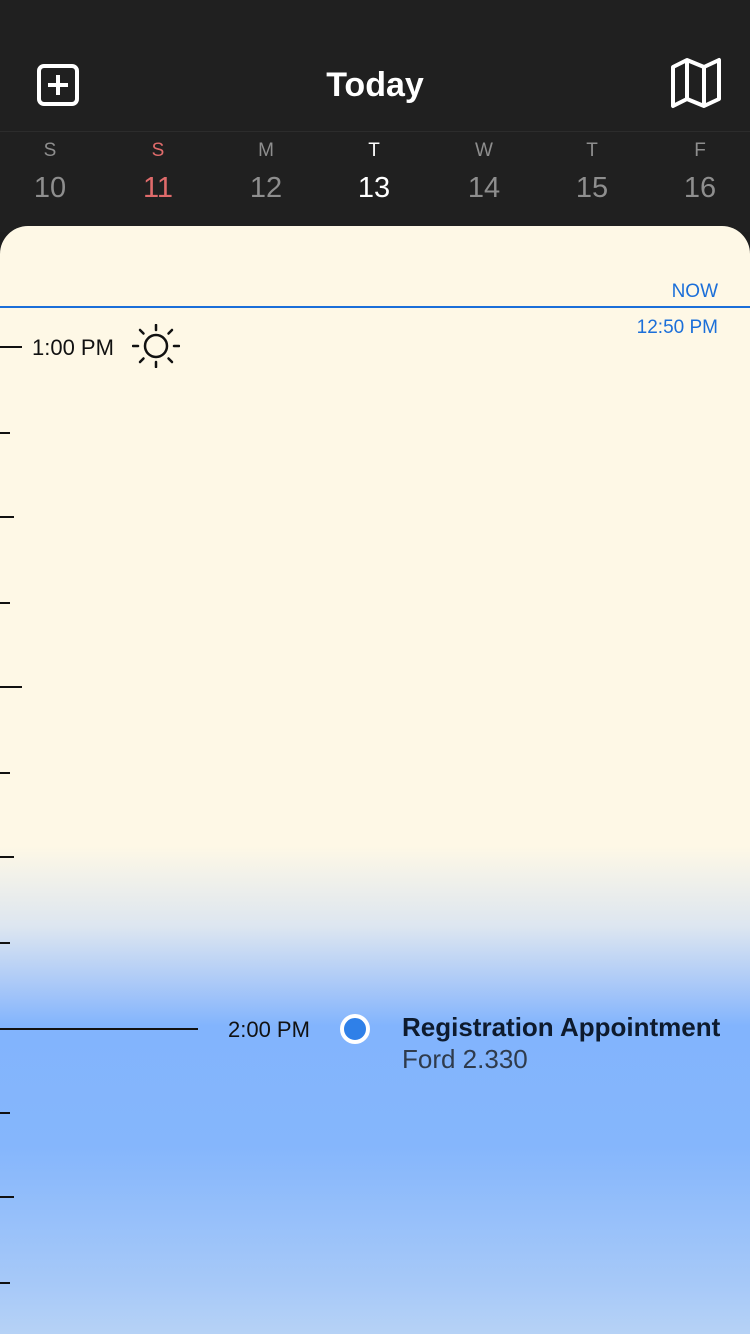 The height and width of the screenshot is (1334, 750). Describe the element at coordinates (269, 1029) in the screenshot. I see `hour-label-2pm: 2:00 PM` at that location.